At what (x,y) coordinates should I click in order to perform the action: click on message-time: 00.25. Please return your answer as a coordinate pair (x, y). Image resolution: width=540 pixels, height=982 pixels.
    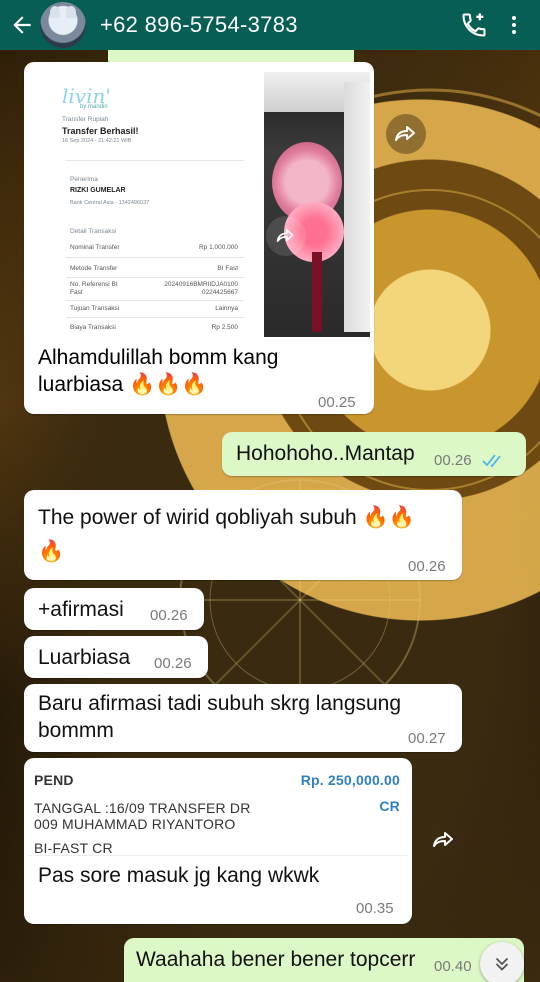
    Looking at the image, I should click on (337, 402).